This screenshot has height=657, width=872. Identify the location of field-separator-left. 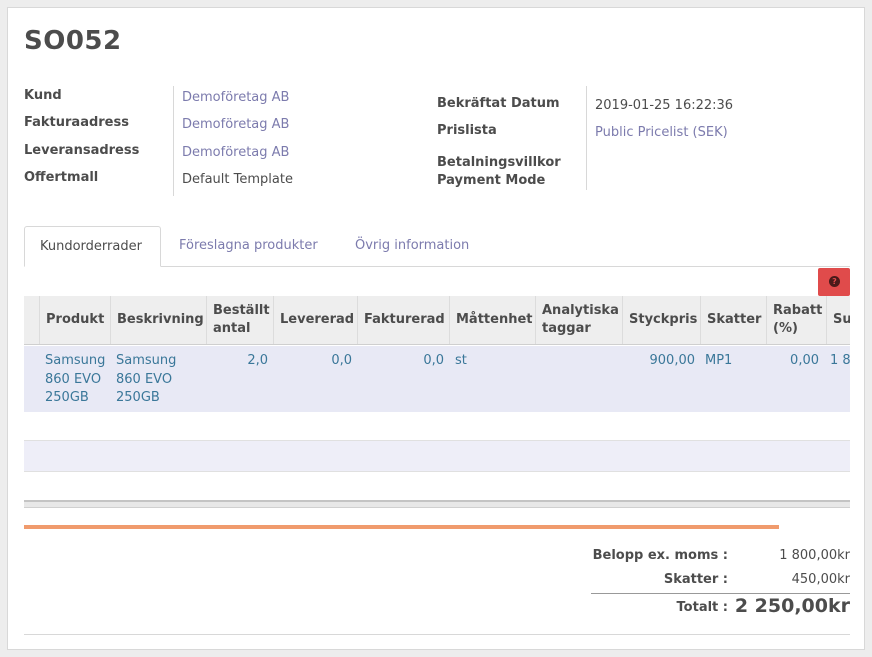
(173, 141).